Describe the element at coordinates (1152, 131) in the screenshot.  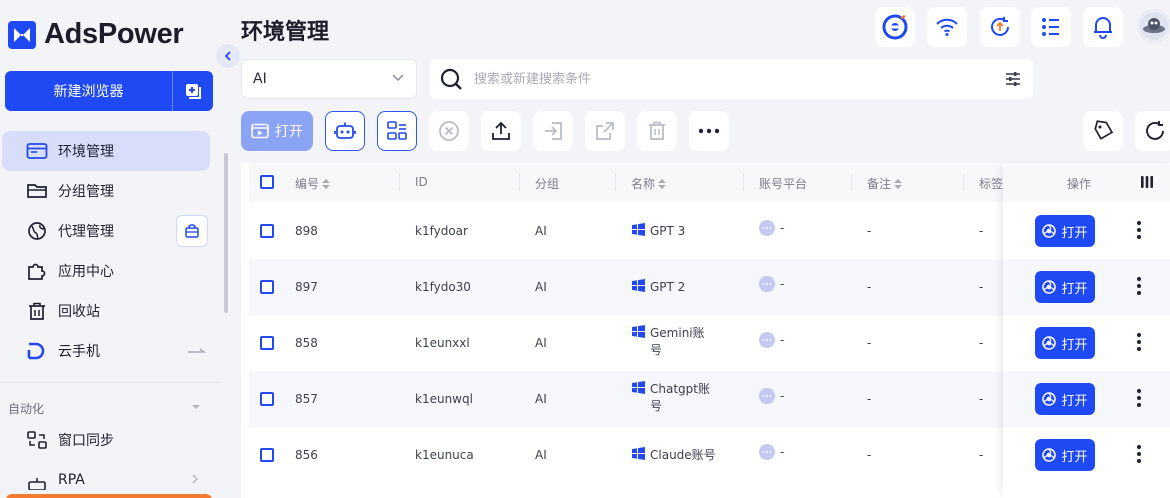
I see `refresh-icon` at that location.